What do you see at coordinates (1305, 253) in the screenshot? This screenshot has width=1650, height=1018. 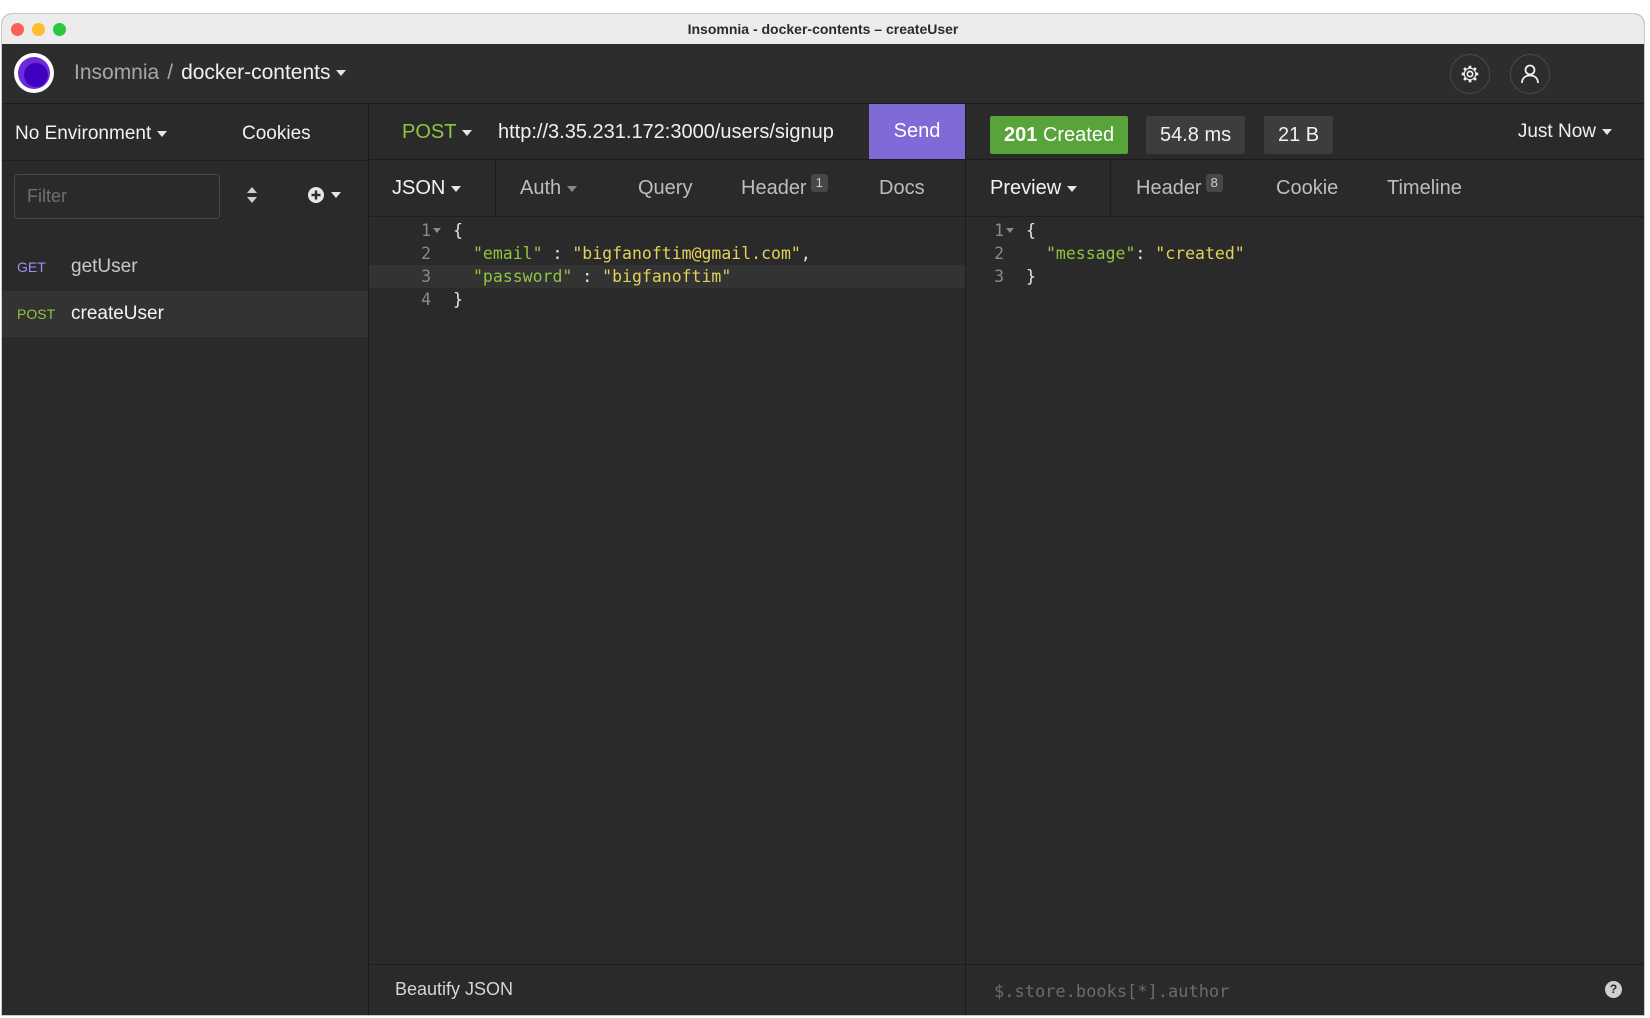 I see `code-line: 2 "message": "created"` at bounding box center [1305, 253].